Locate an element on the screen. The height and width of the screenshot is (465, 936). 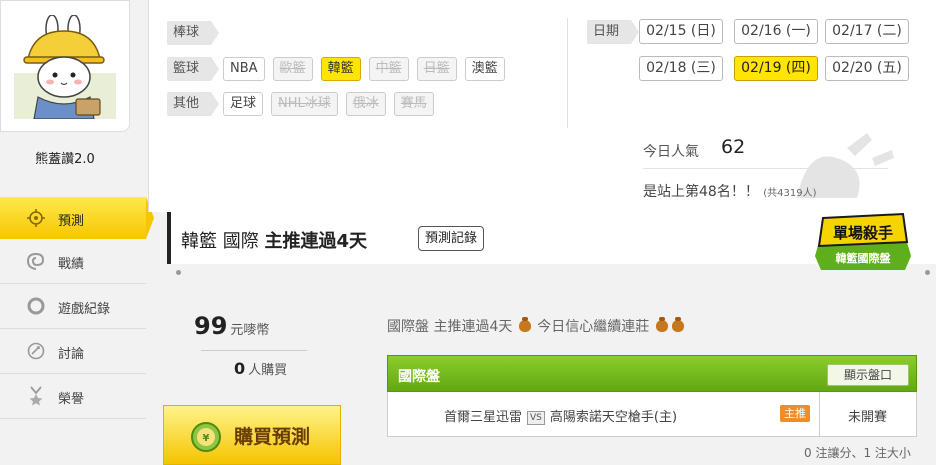
category-row-basketball: 籃球 NBA 歐籃 韓籃 中籃 日籃 澳籃 is located at coordinates (340, 69).